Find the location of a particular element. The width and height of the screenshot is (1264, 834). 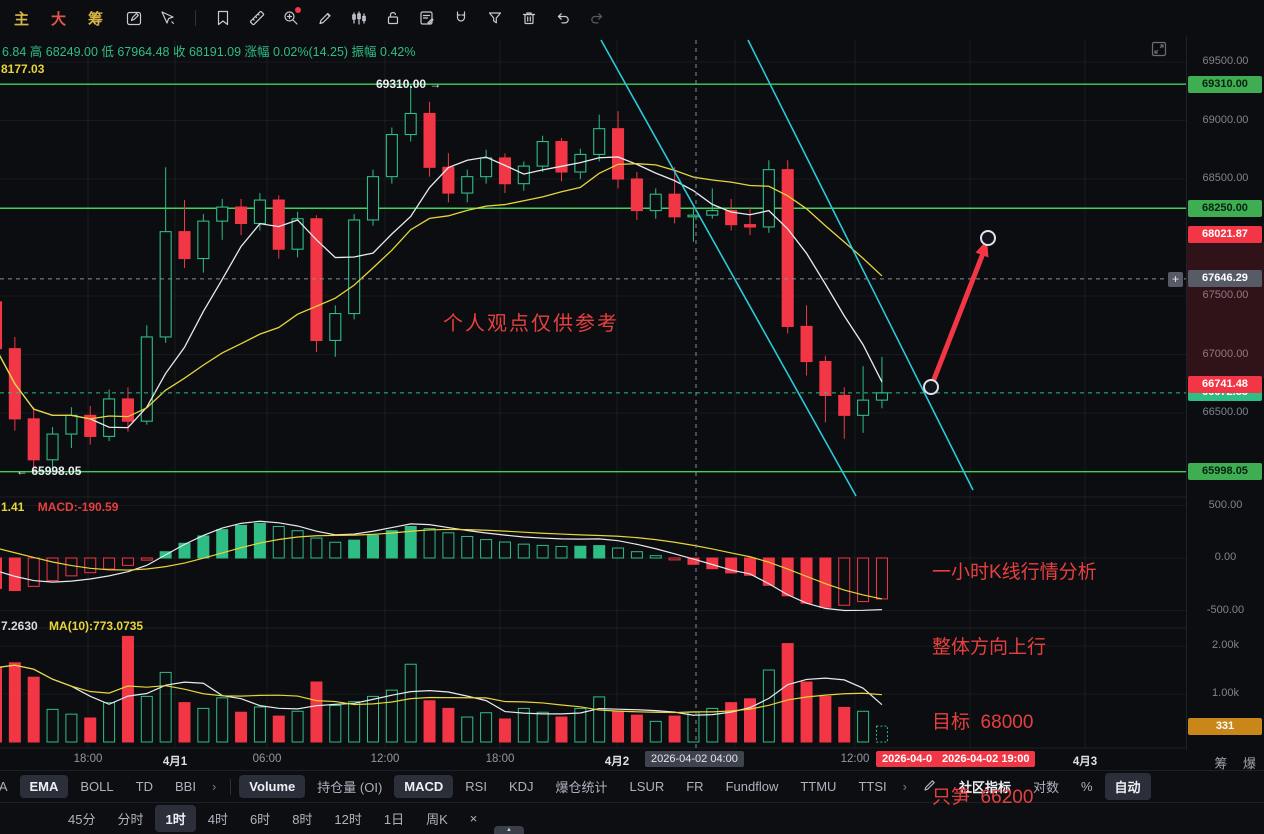

indicator-tab-ttmu: TTMU is located at coordinates (818, 786).